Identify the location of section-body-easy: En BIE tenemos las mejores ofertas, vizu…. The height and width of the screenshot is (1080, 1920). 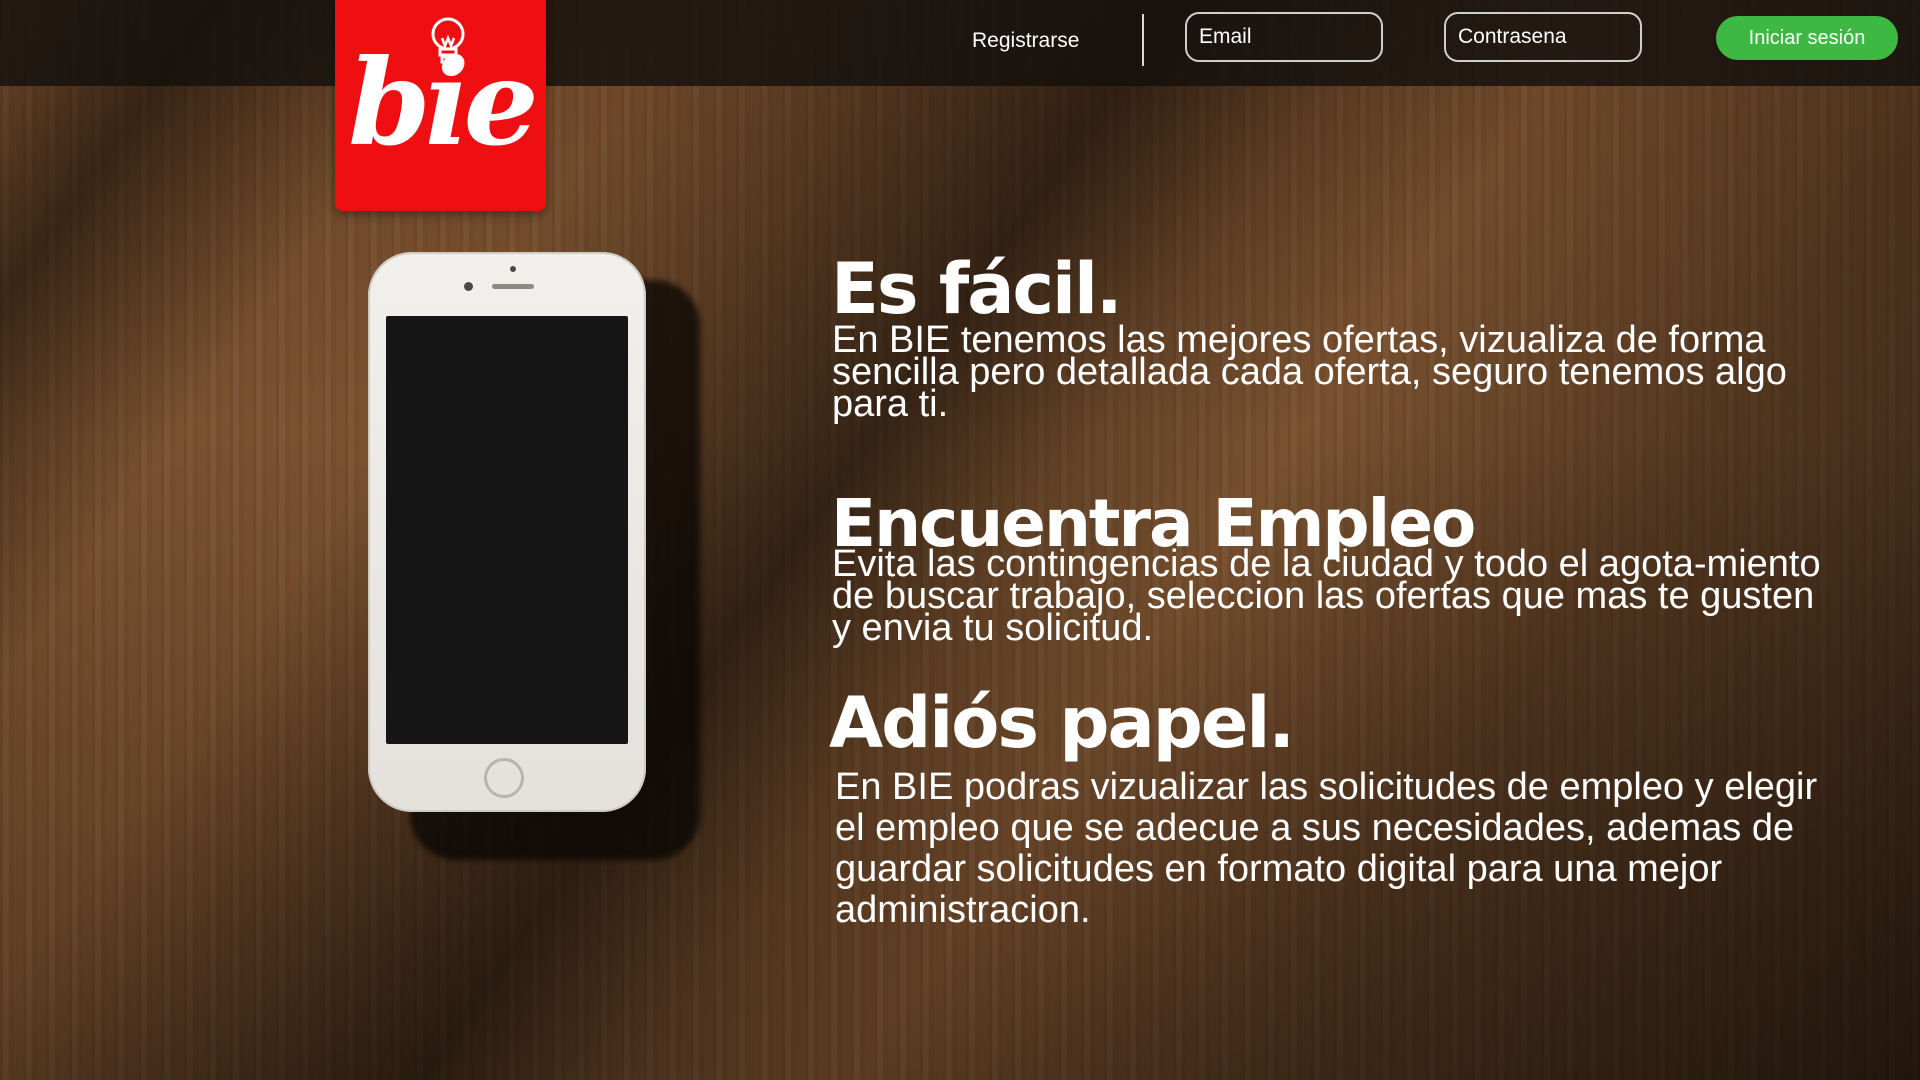
(1309, 372).